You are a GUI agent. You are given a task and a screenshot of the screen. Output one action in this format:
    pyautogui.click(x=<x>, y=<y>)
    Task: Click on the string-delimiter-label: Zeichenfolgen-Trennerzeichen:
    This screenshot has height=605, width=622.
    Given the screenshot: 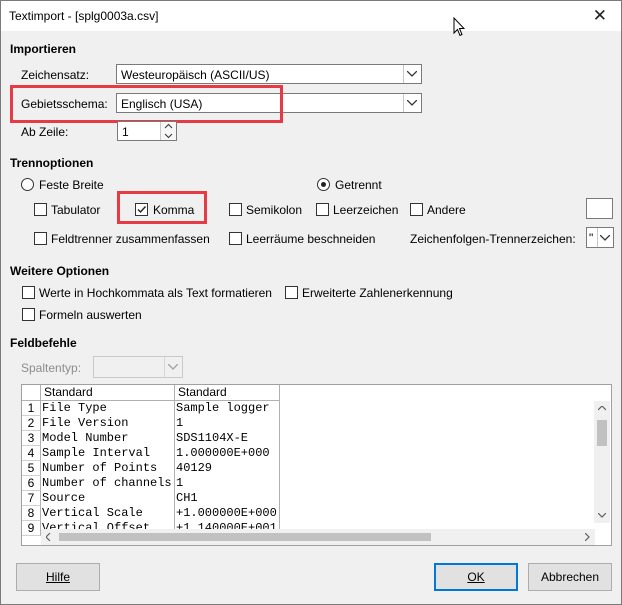 What is the action you would take?
    pyautogui.click(x=493, y=239)
    